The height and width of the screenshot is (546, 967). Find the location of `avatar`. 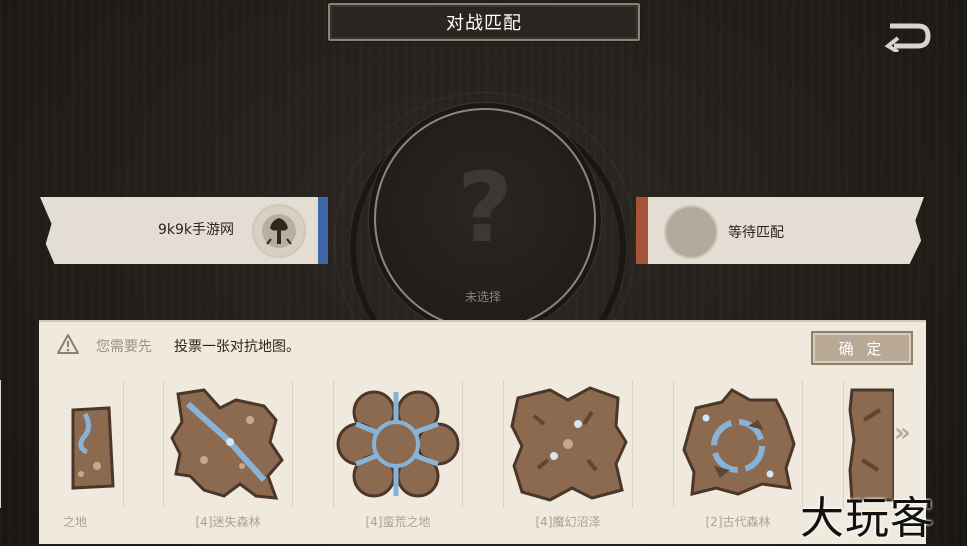

avatar is located at coordinates (279, 231).